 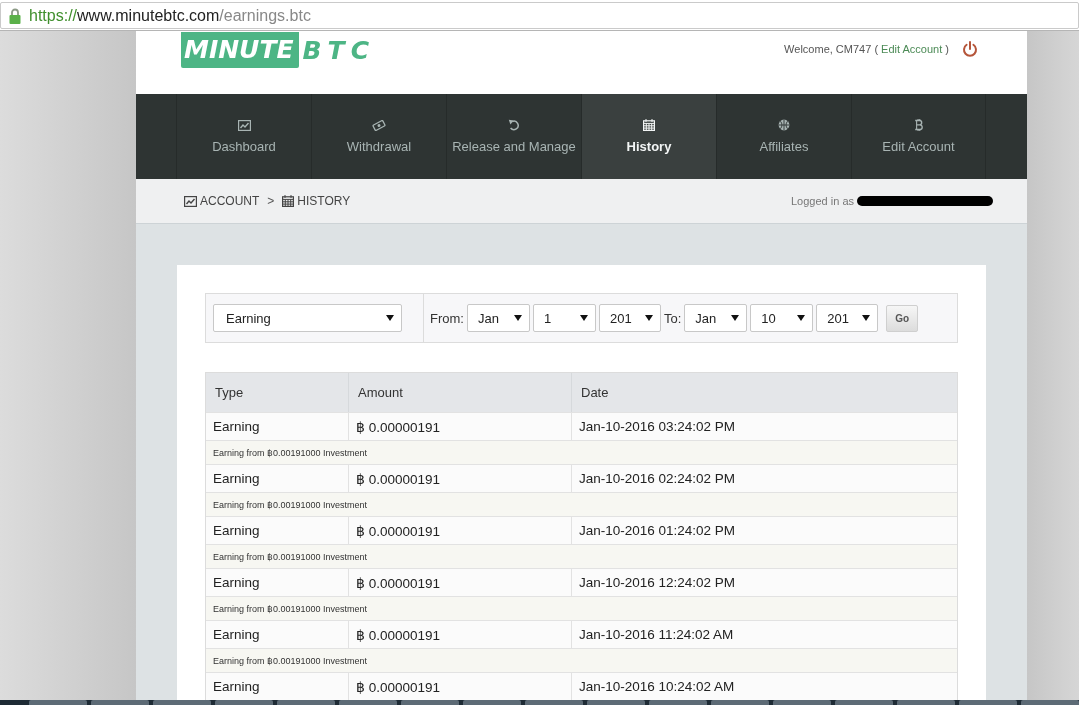 What do you see at coordinates (222, 201) in the screenshot?
I see `breadcrumb-link: ACCOUNT` at bounding box center [222, 201].